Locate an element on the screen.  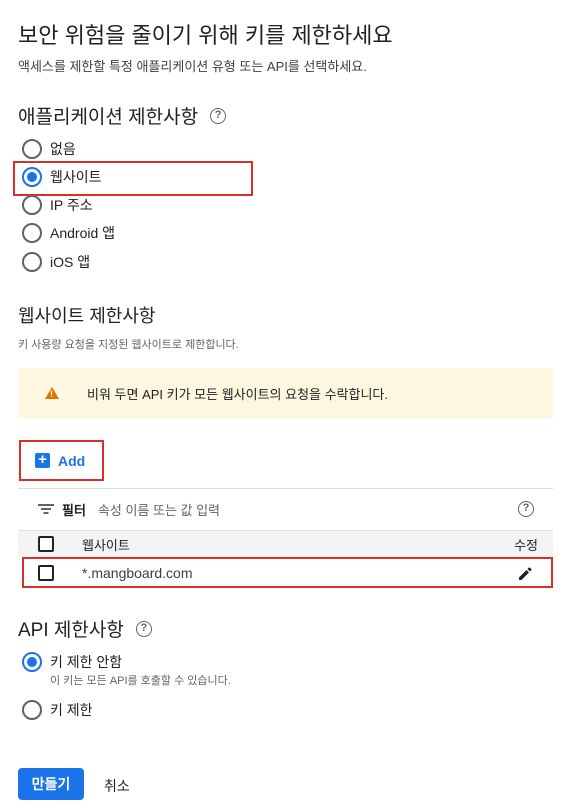
app-restrictions-heading: 애플리케이션 제한사항 ? is located at coordinates (122, 115).